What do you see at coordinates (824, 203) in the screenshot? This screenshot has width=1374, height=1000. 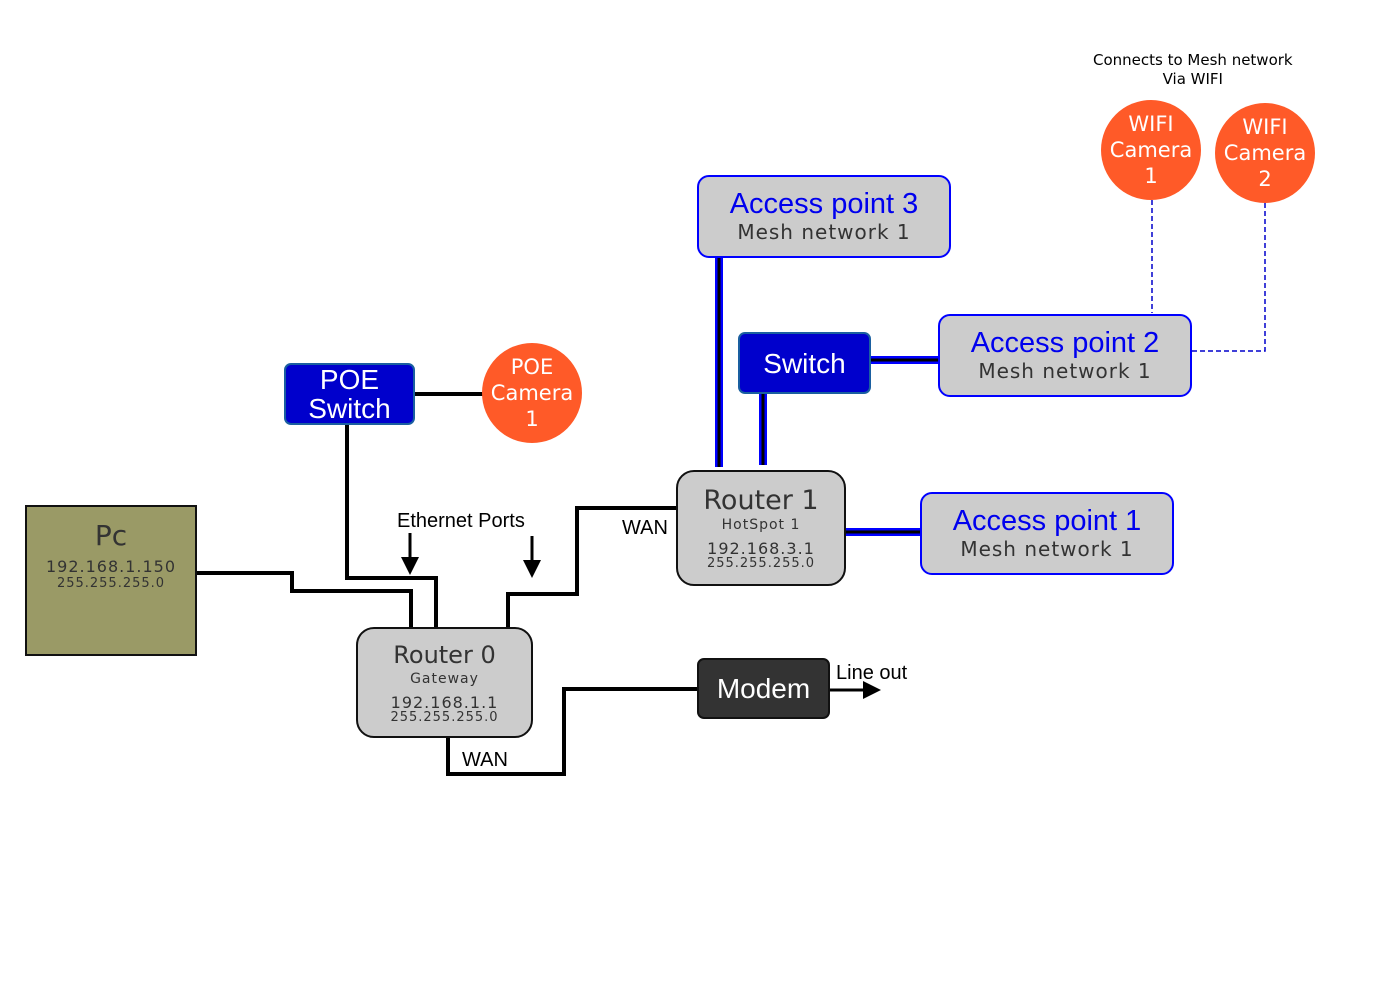 I see `access-point-title: Access point 3` at bounding box center [824, 203].